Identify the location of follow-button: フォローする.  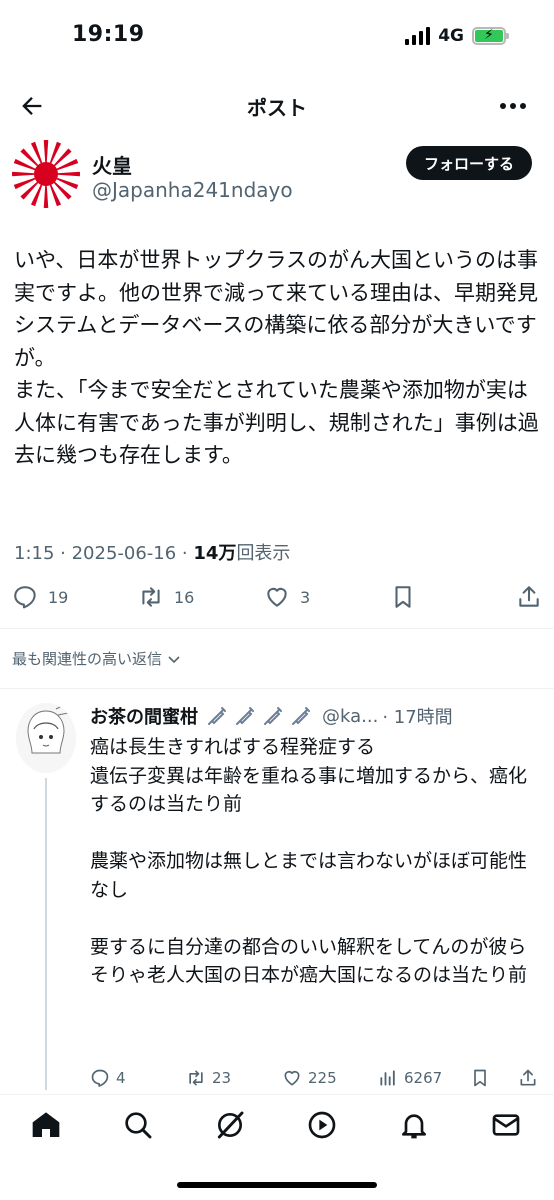
(469, 163).